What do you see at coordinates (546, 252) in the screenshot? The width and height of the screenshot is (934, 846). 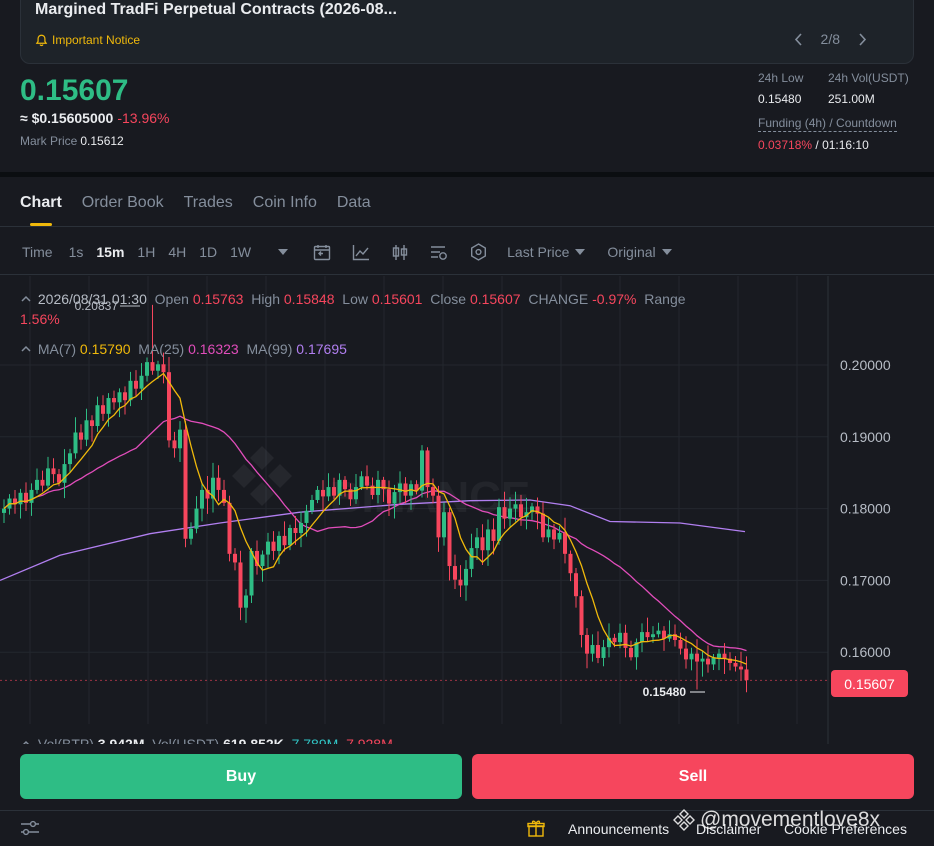 I see `price-type-select: Last Price` at bounding box center [546, 252].